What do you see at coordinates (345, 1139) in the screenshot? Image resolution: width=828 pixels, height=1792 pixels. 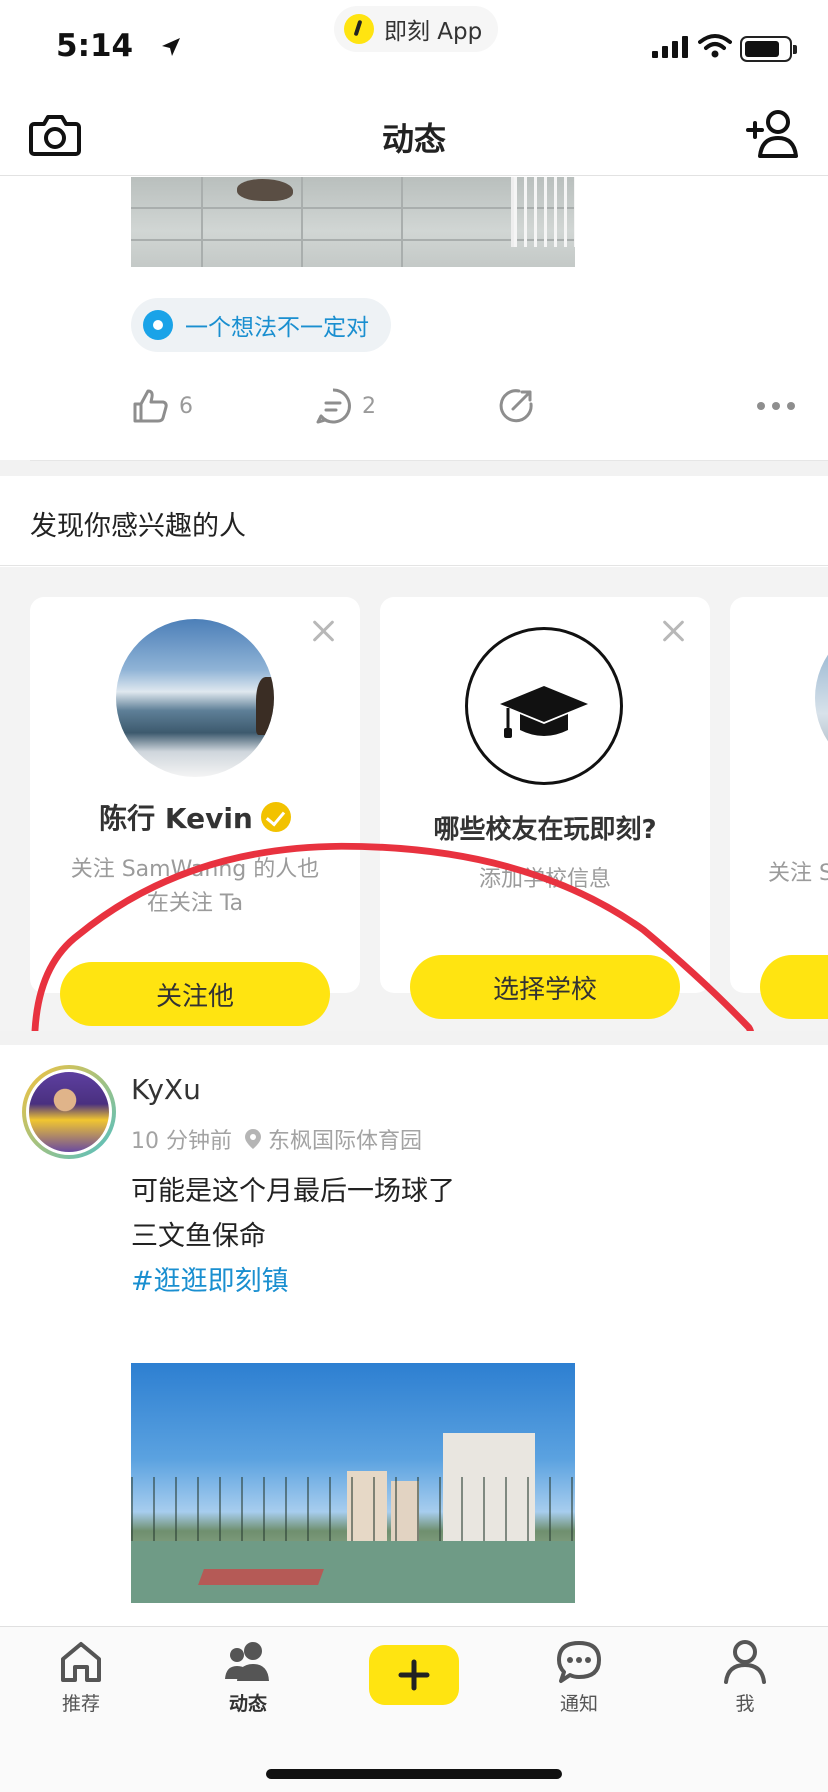 I see `post-location: 东枫国际体育园` at bounding box center [345, 1139].